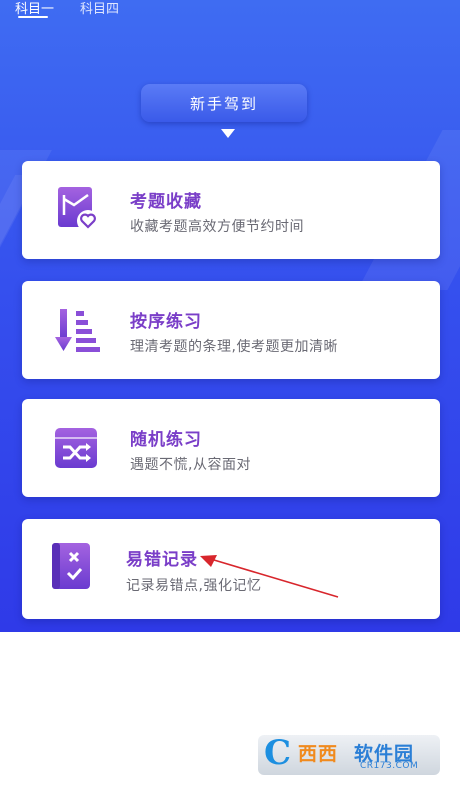 This screenshot has height=785, width=460. Describe the element at coordinates (217, 227) in the screenshot. I see `card-description: 收藏考题高效方便节约时间` at that location.